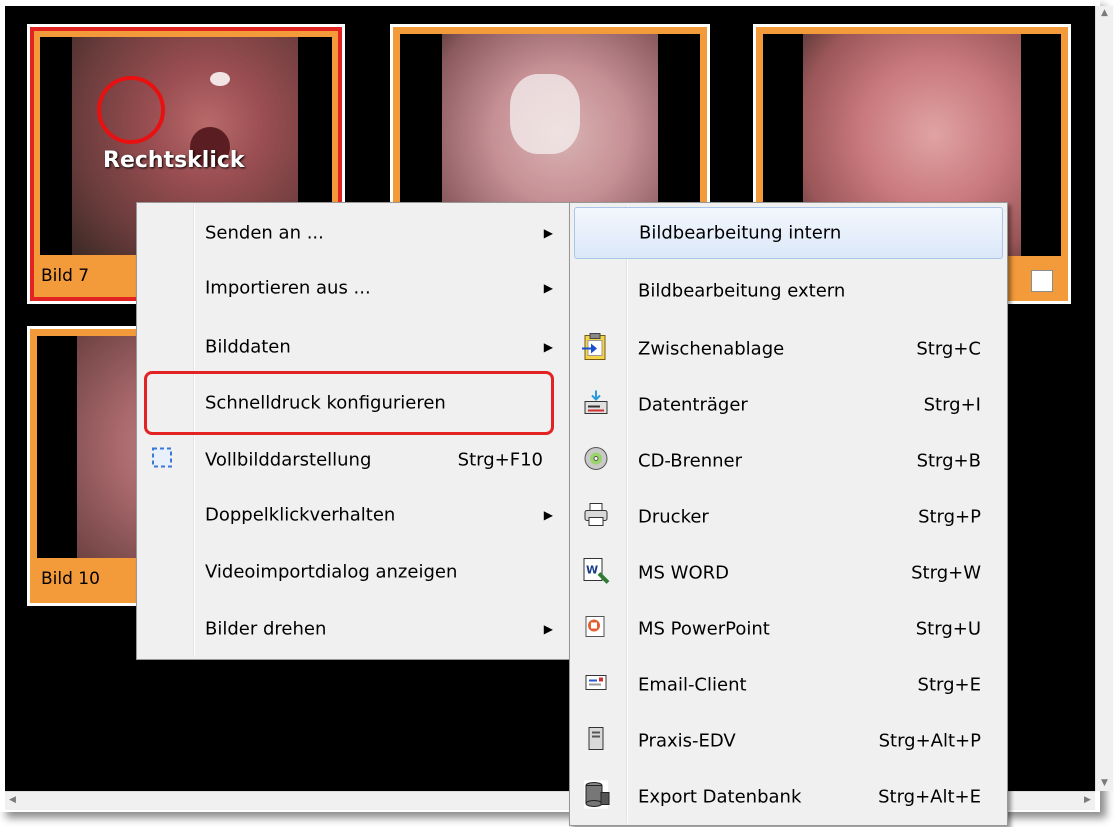  I want to click on menu-item-image-edit-external: Bildbearbeitung extern, so click(788, 291).